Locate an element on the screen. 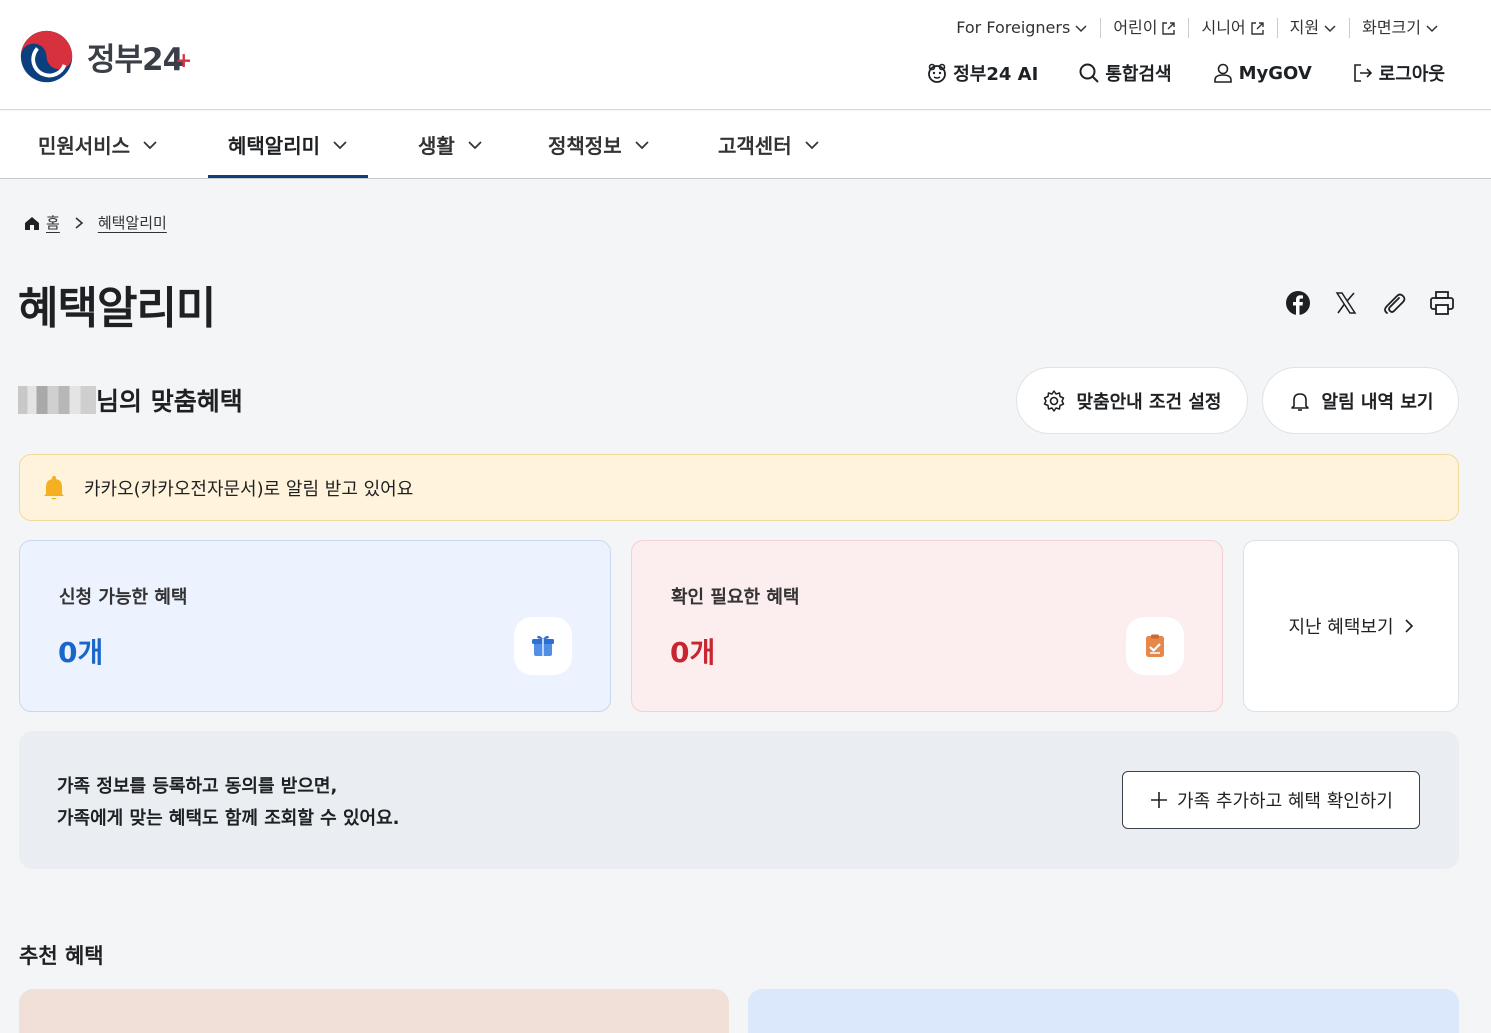 The width and height of the screenshot is (1491, 1033). ai-character-icon is located at coordinates (937, 73).